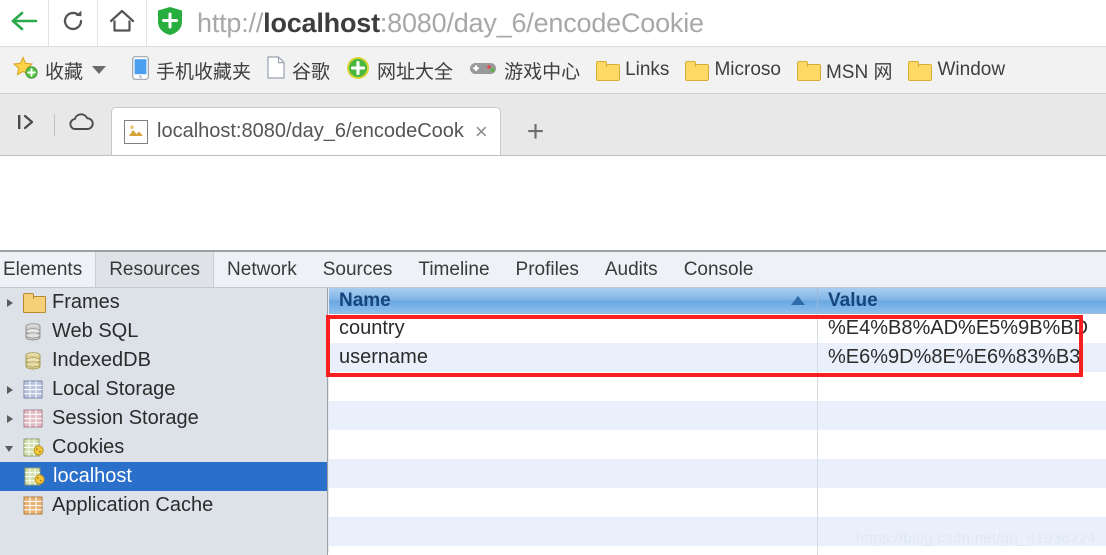 The height and width of the screenshot is (555, 1106). I want to click on reload-button, so click(73, 23).